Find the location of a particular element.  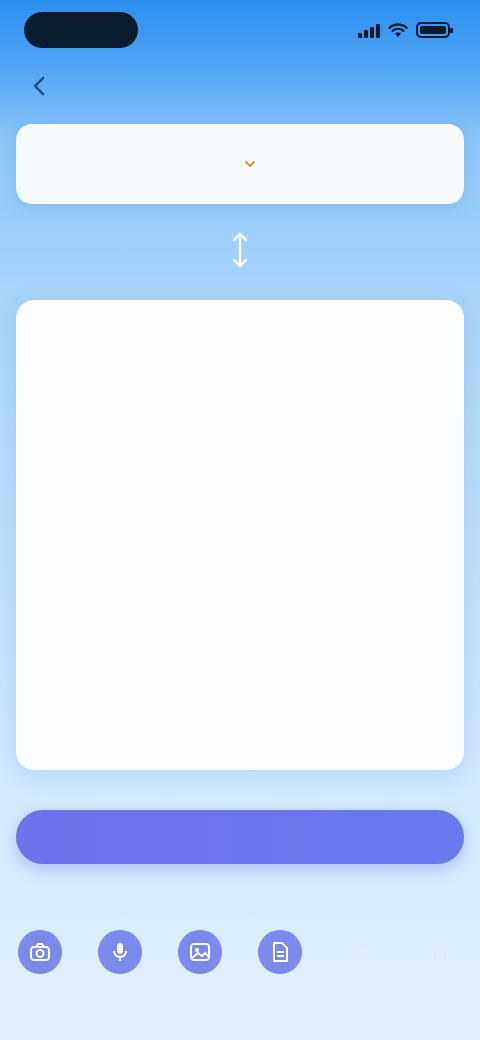

wifi-icon is located at coordinates (398, 30).